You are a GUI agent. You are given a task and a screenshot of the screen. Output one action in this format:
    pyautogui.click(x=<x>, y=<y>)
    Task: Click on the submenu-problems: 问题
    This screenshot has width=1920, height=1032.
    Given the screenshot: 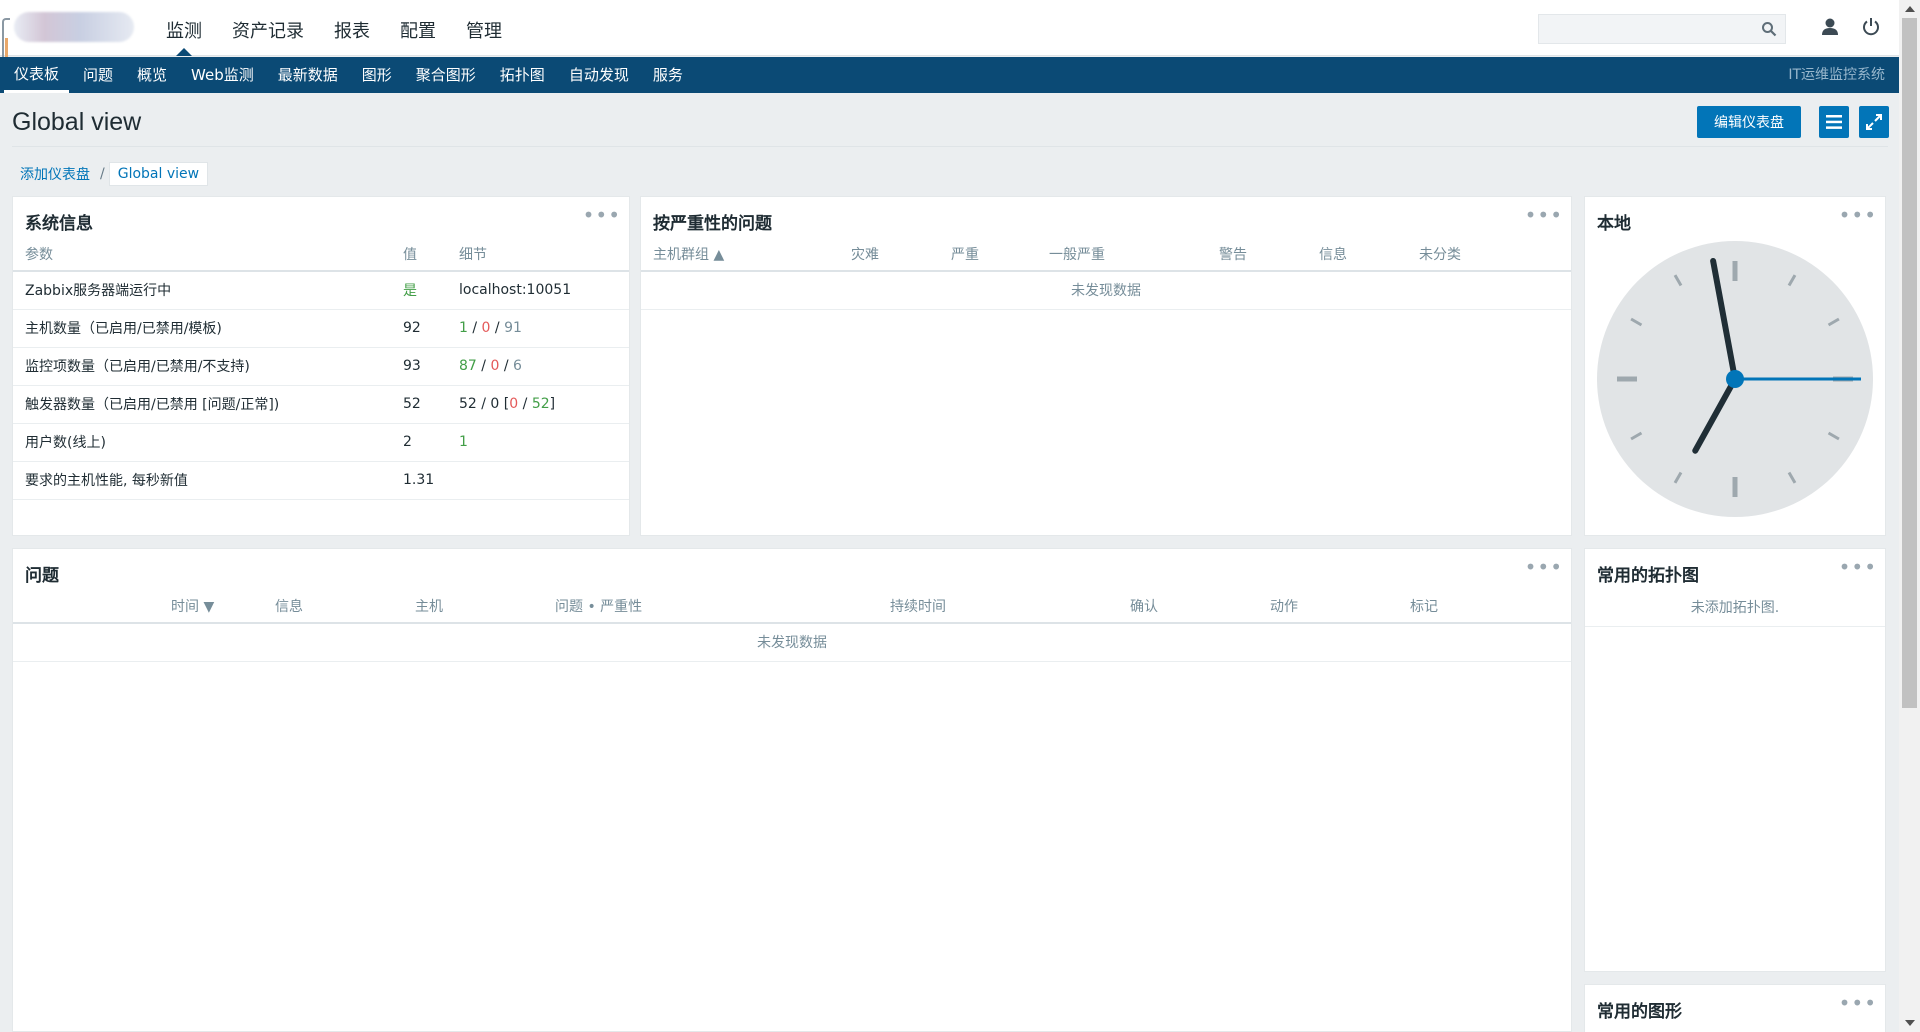 What is the action you would take?
    pyautogui.click(x=98, y=75)
    